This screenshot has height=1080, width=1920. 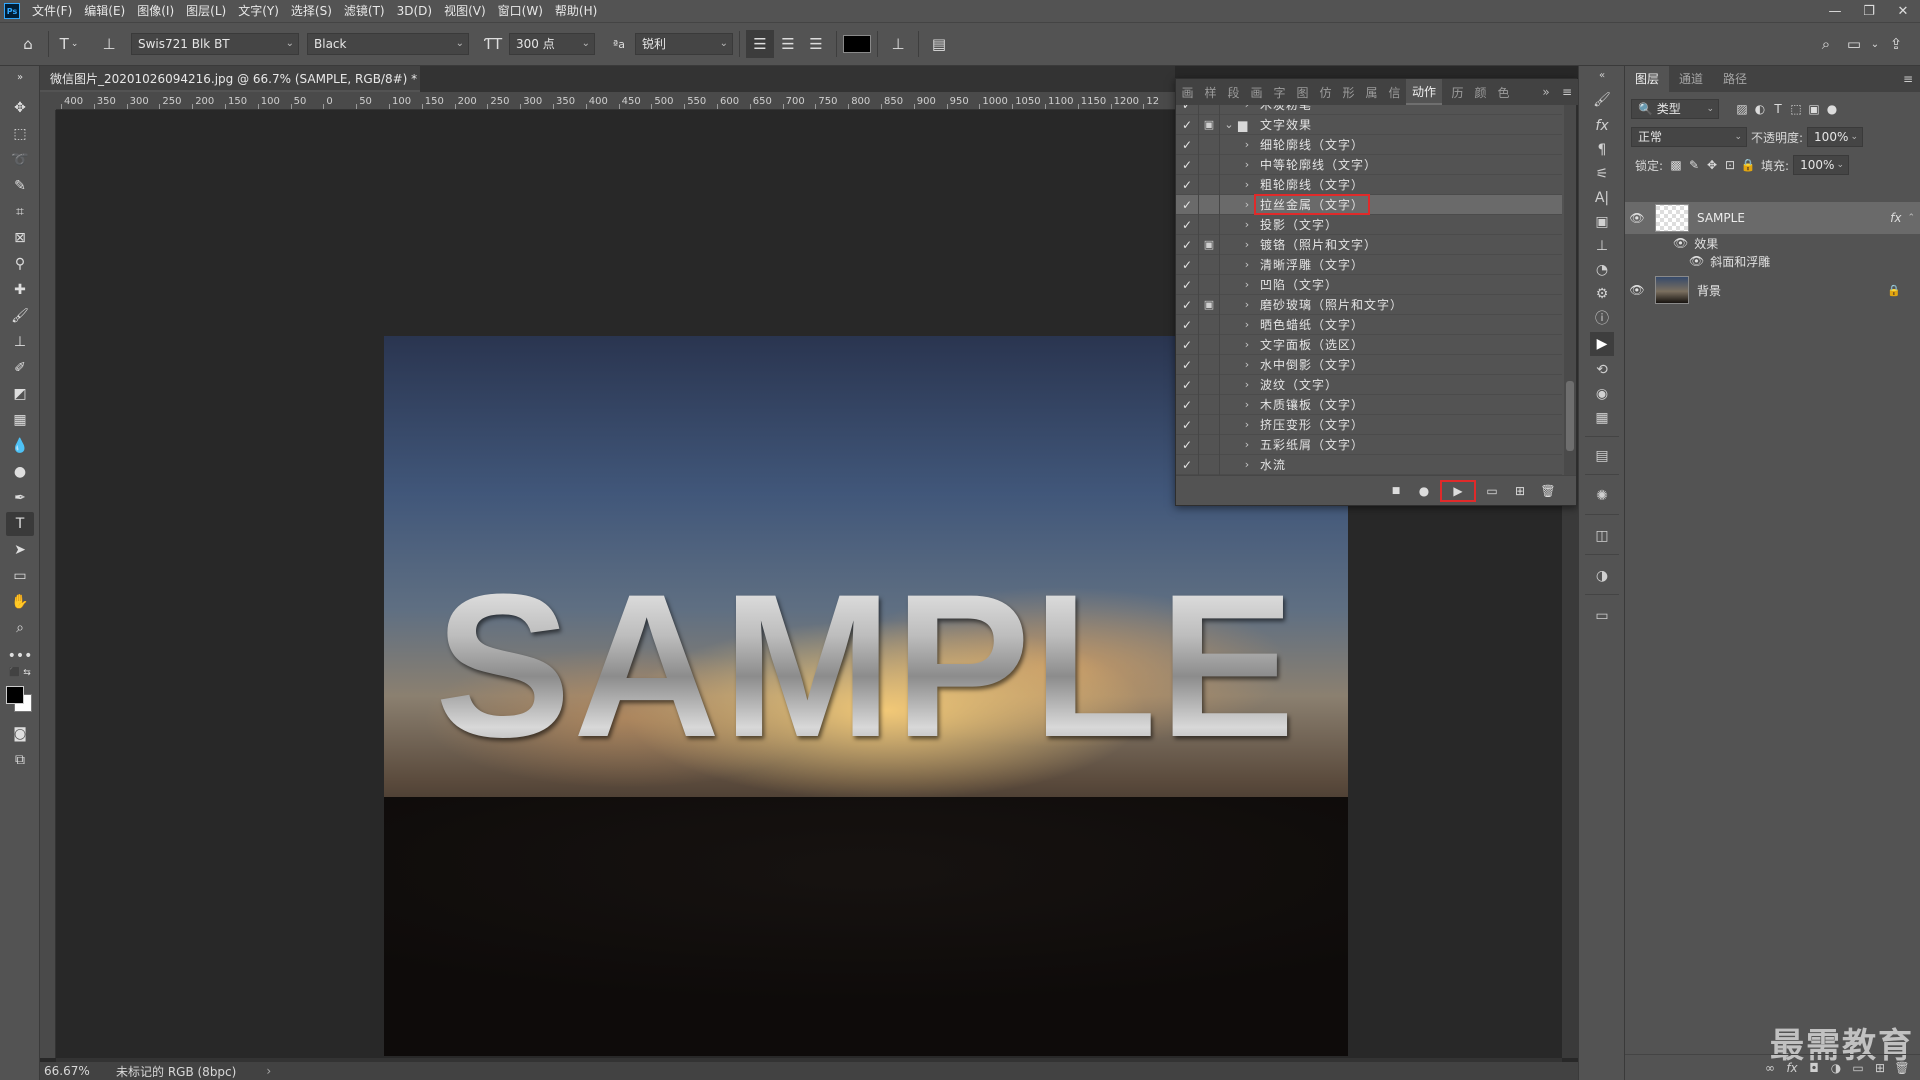 What do you see at coordinates (20, 472) in the screenshot?
I see `dodge-tool-icon: ●` at bounding box center [20, 472].